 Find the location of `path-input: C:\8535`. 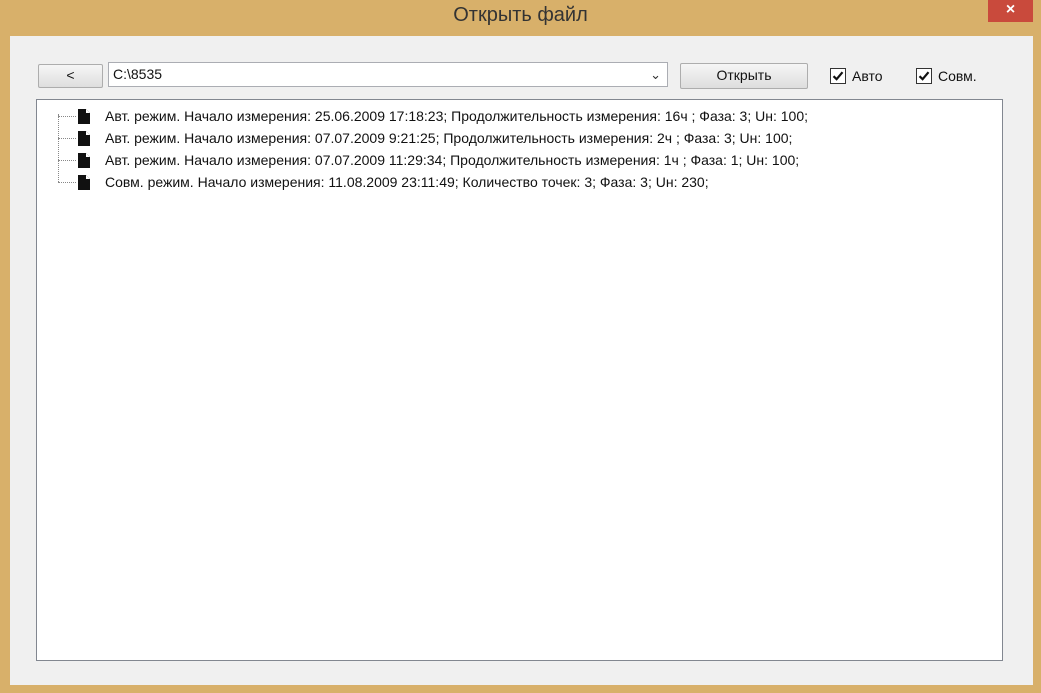

path-input: C:\8535 is located at coordinates (137, 74).